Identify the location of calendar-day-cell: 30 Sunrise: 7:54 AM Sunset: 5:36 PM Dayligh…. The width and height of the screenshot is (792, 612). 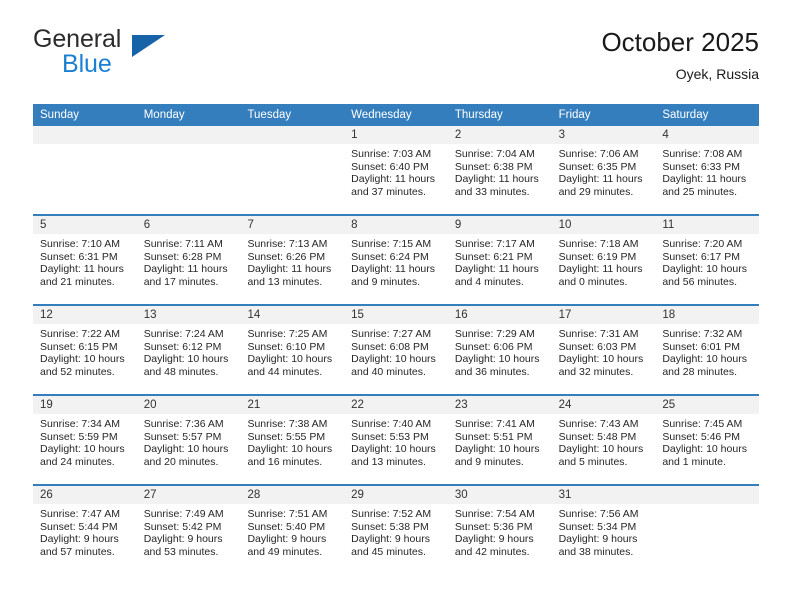
(499, 530).